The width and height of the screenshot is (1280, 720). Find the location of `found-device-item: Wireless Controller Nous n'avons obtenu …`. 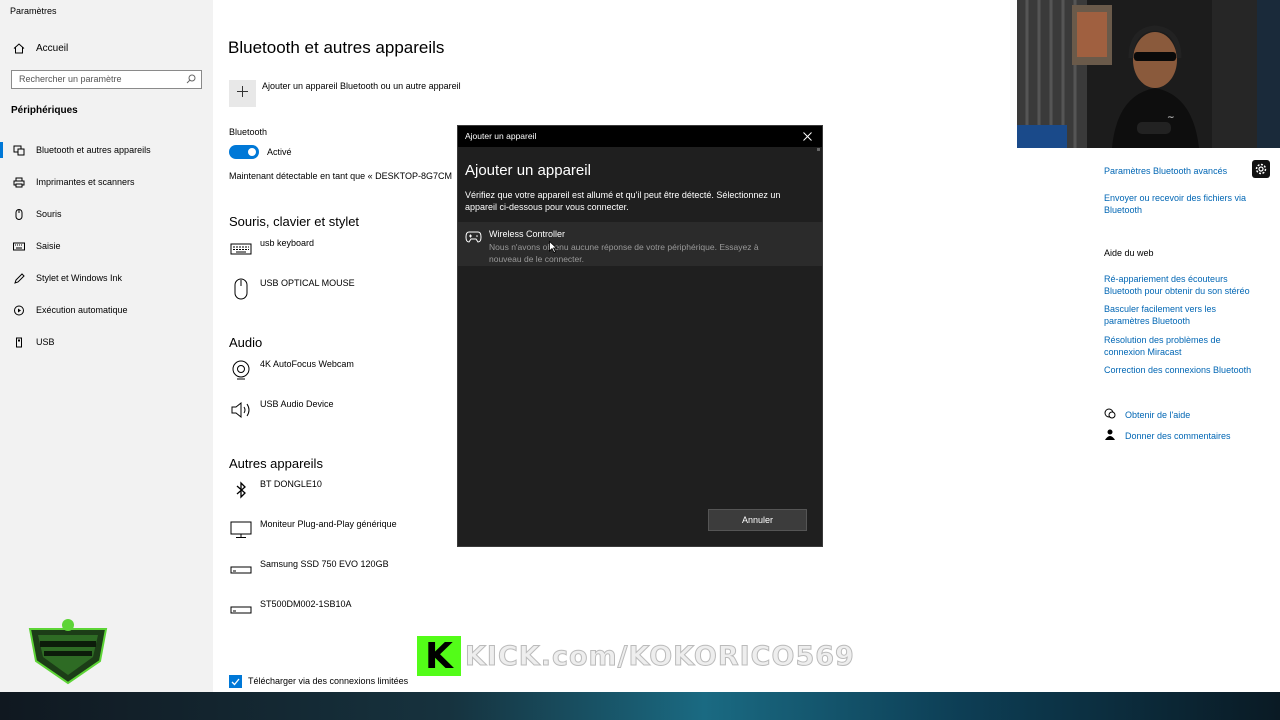

found-device-item: Wireless Controller Nous n'avons obtenu … is located at coordinates (640, 244).